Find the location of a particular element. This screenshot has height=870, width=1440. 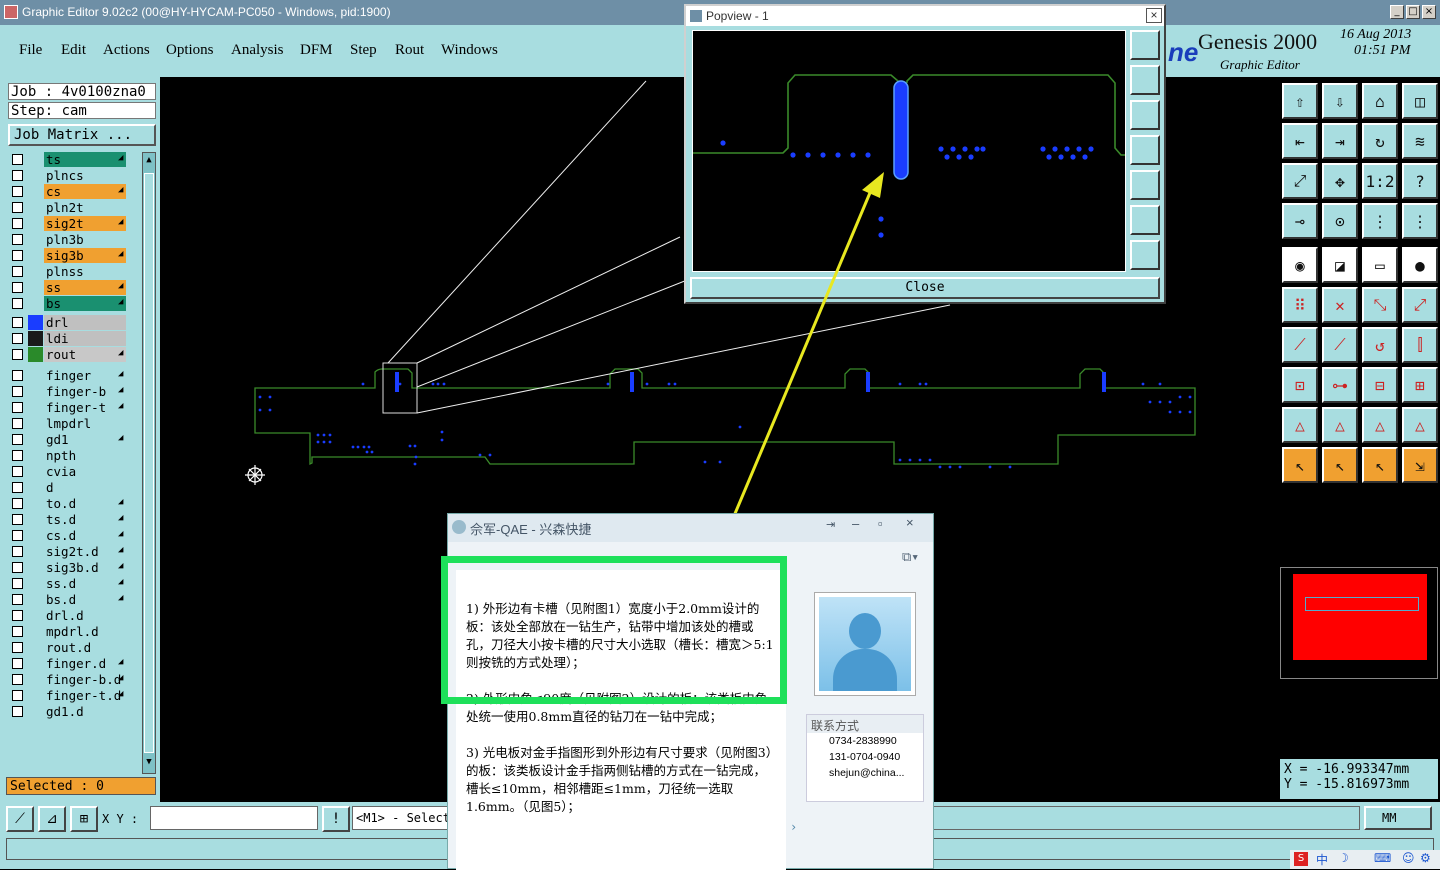

layer-row-ts.d: ts.d ◢ is located at coordinates (75, 519).